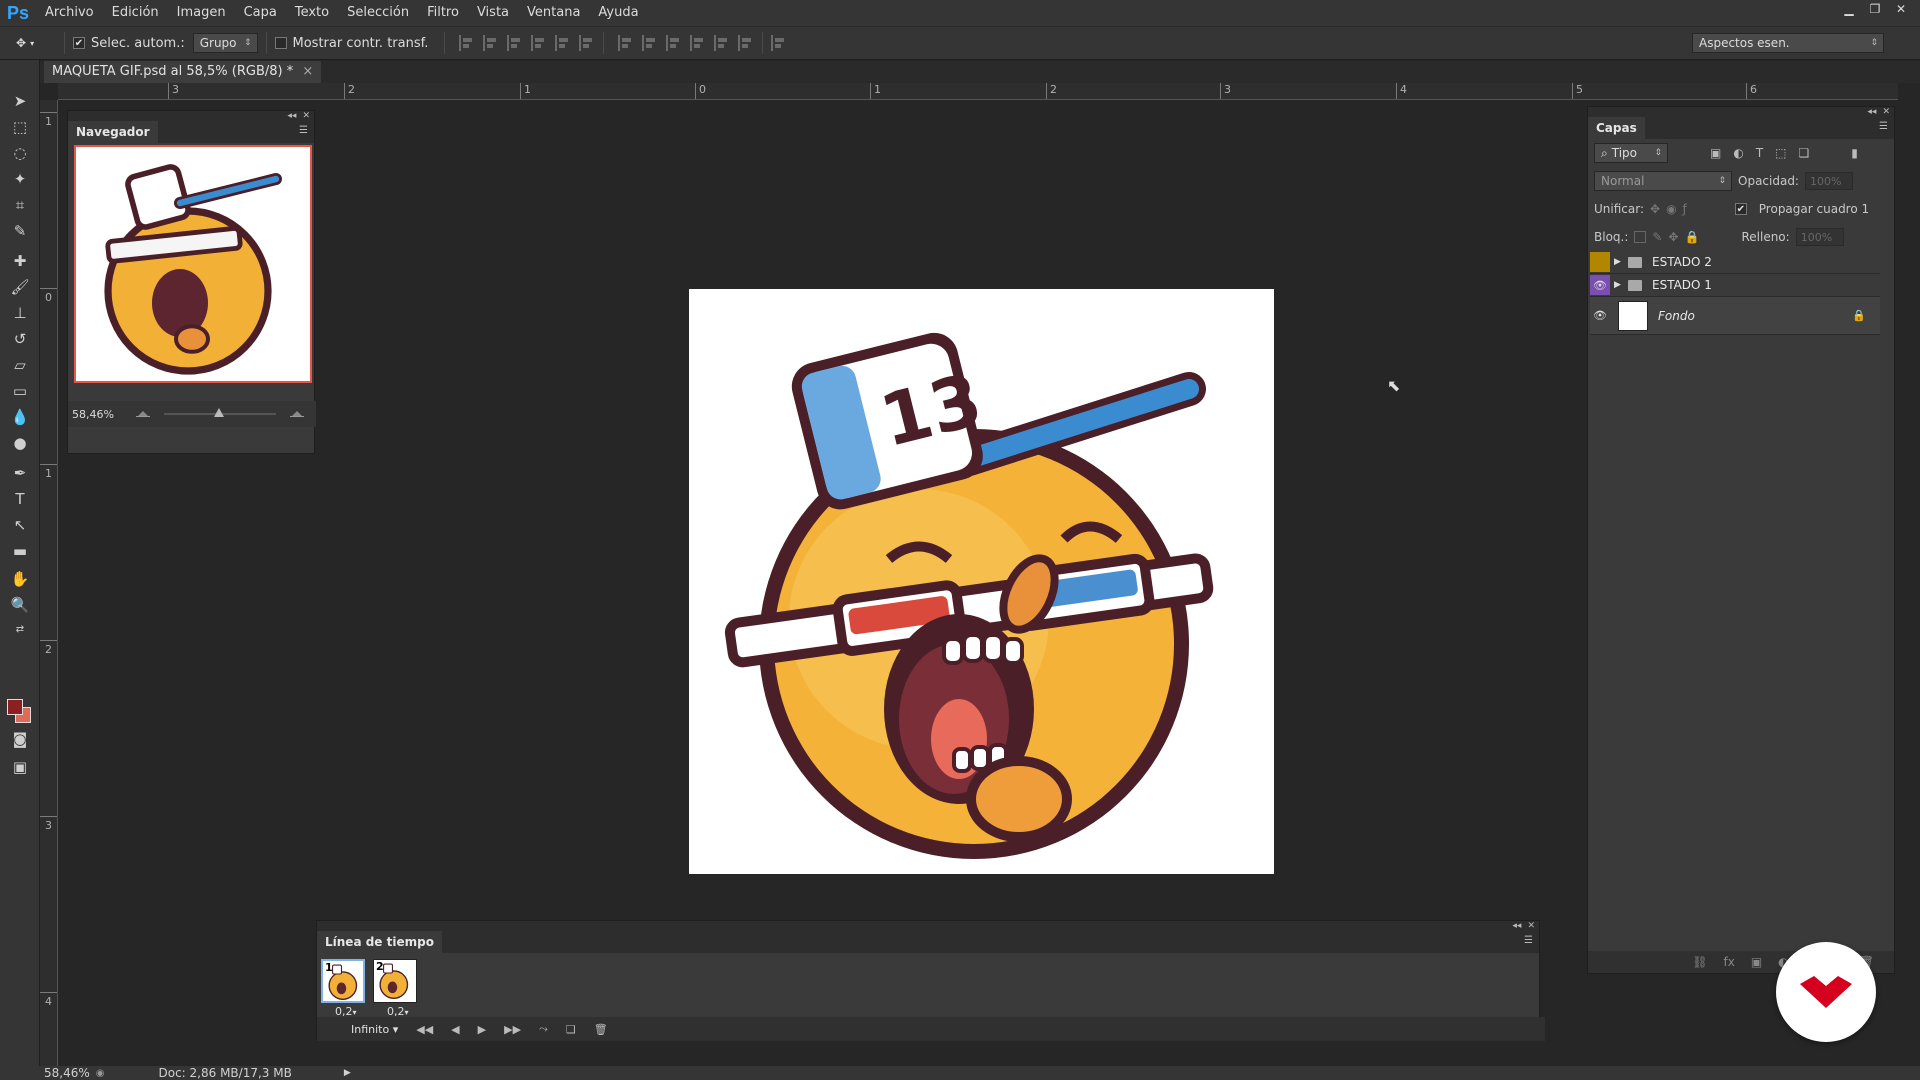 This screenshot has height=1080, width=1920. What do you see at coordinates (491, 43) in the screenshot?
I see `align-vcenter-icon` at bounding box center [491, 43].